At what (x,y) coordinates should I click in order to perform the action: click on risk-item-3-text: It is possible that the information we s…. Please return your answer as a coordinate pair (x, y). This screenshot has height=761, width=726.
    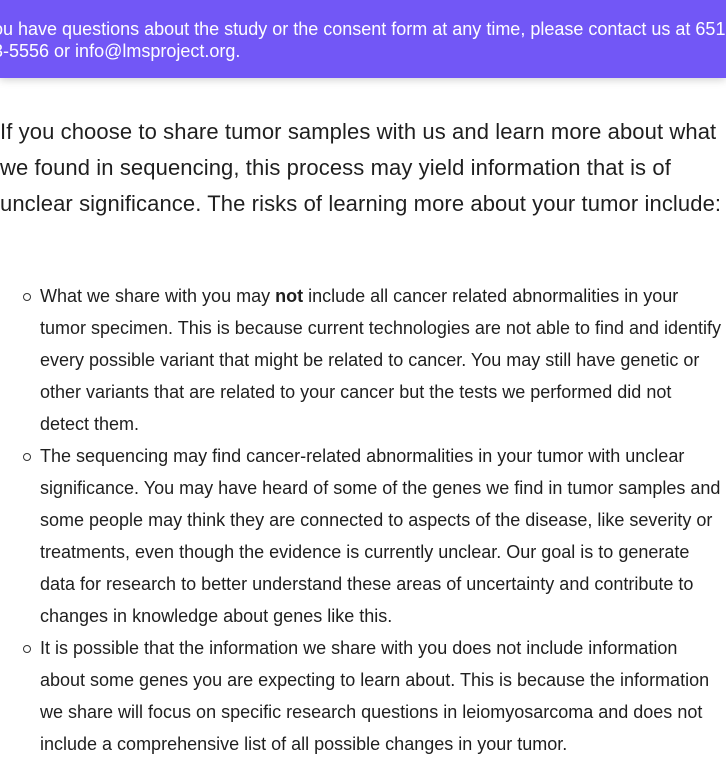
    Looking at the image, I should click on (375, 696).